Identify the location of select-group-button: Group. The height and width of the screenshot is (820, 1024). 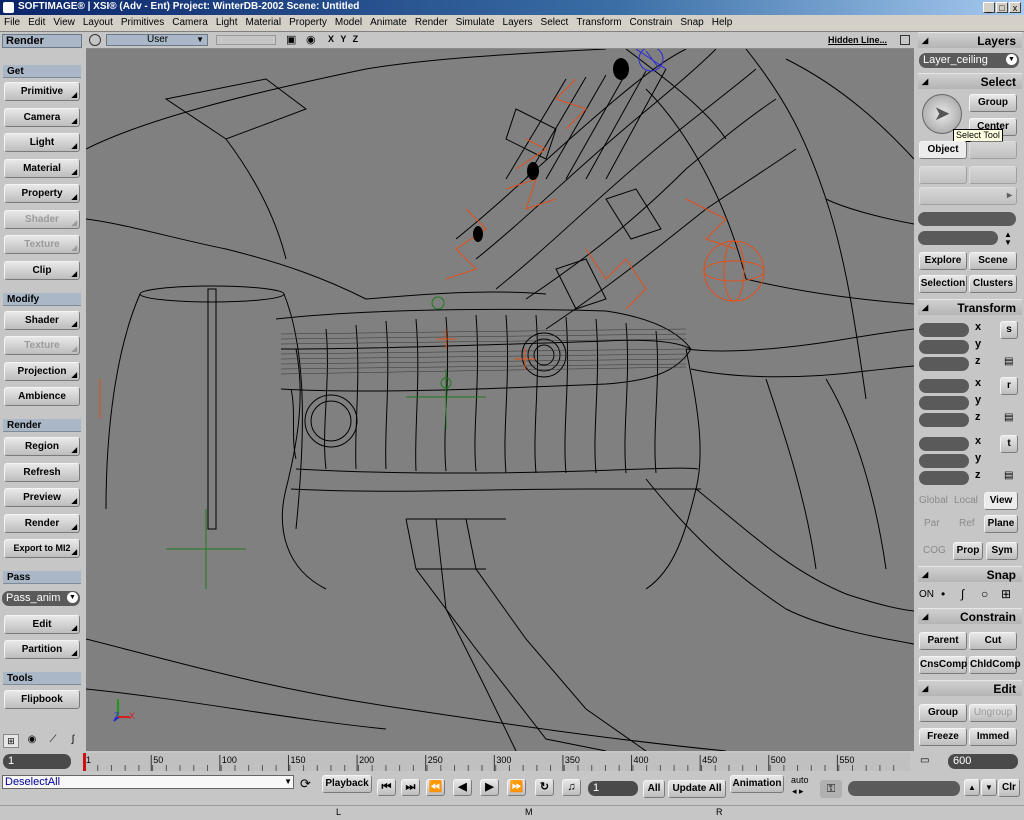
(993, 103).